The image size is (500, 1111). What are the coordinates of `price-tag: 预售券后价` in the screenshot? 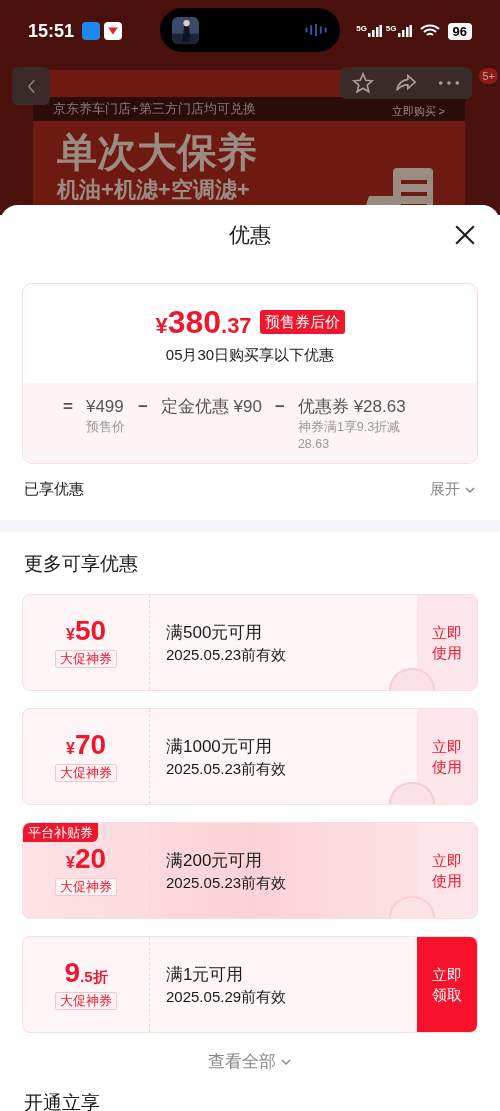 It's located at (302, 322).